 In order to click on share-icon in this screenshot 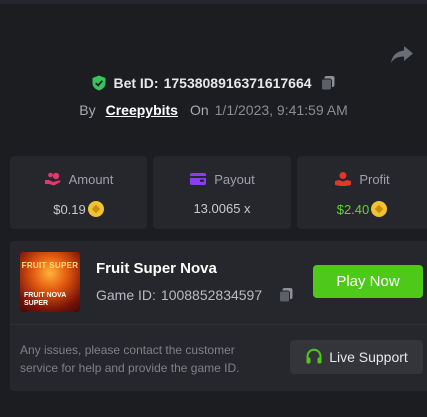, I will do `click(402, 54)`.